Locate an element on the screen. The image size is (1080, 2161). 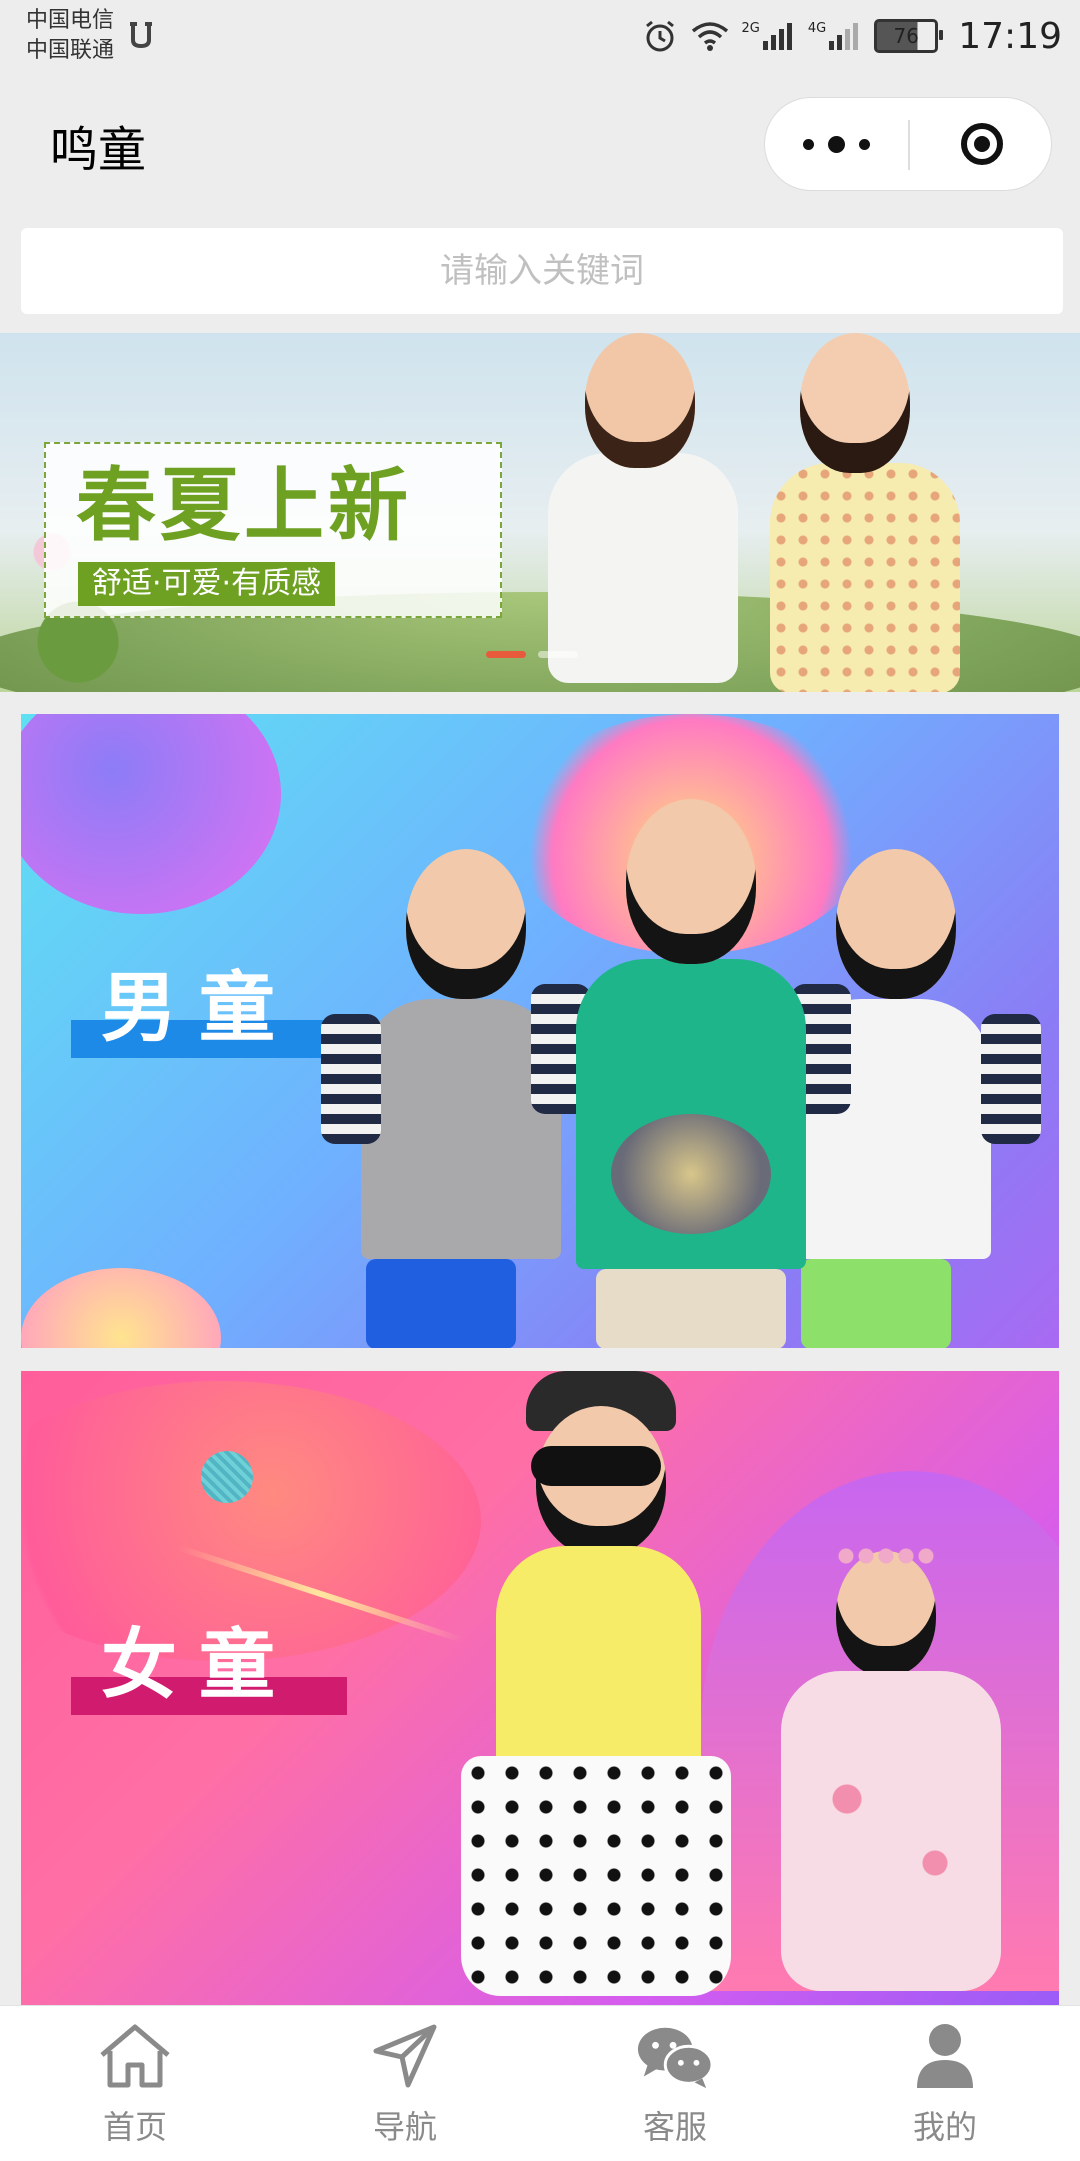
tab-customer-service: 客服 is located at coordinates (675, 2083).